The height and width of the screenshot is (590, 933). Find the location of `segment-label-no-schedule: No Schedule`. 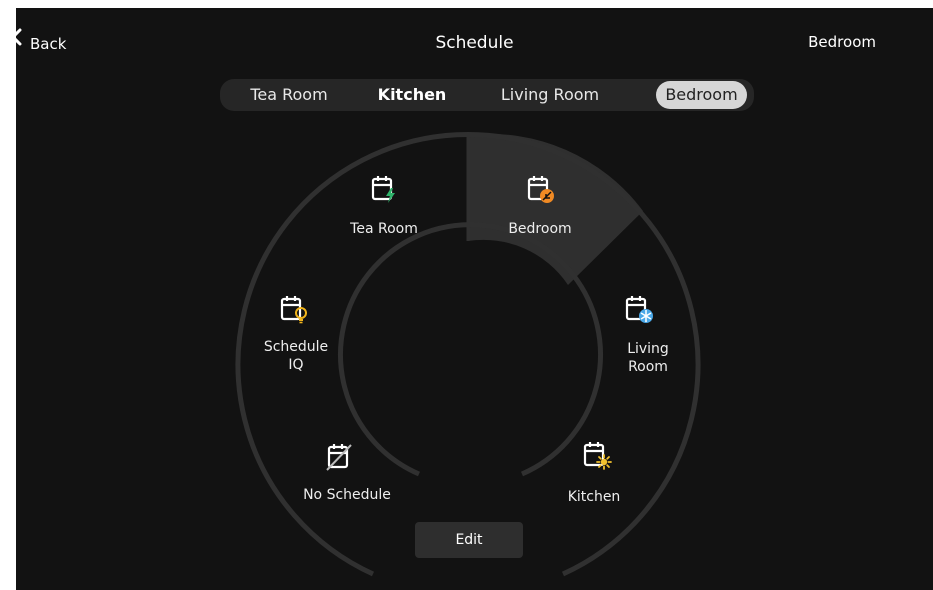

segment-label-no-schedule: No Schedule is located at coordinates (347, 495).